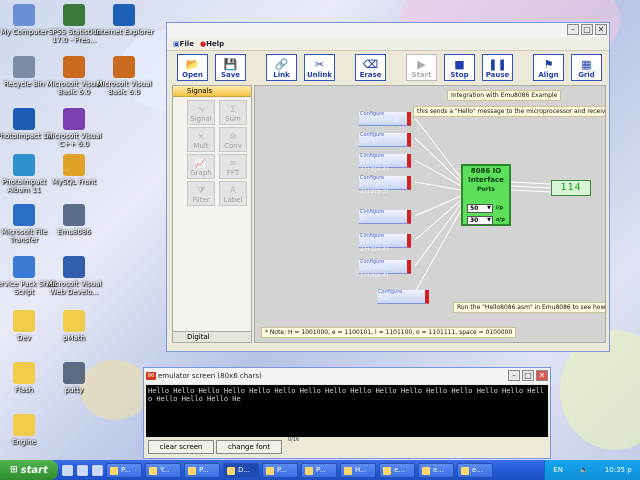  What do you see at coordinates (24, 442) in the screenshot?
I see `desktop-icon-label: Engine` at bounding box center [24, 442].